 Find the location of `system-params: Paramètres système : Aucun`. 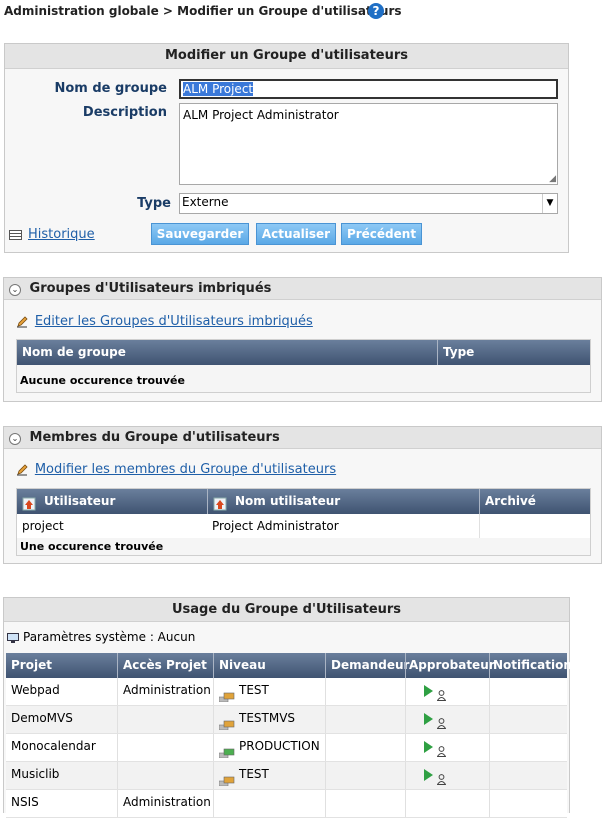

system-params: Paramètres système : Aucun is located at coordinates (101, 637).